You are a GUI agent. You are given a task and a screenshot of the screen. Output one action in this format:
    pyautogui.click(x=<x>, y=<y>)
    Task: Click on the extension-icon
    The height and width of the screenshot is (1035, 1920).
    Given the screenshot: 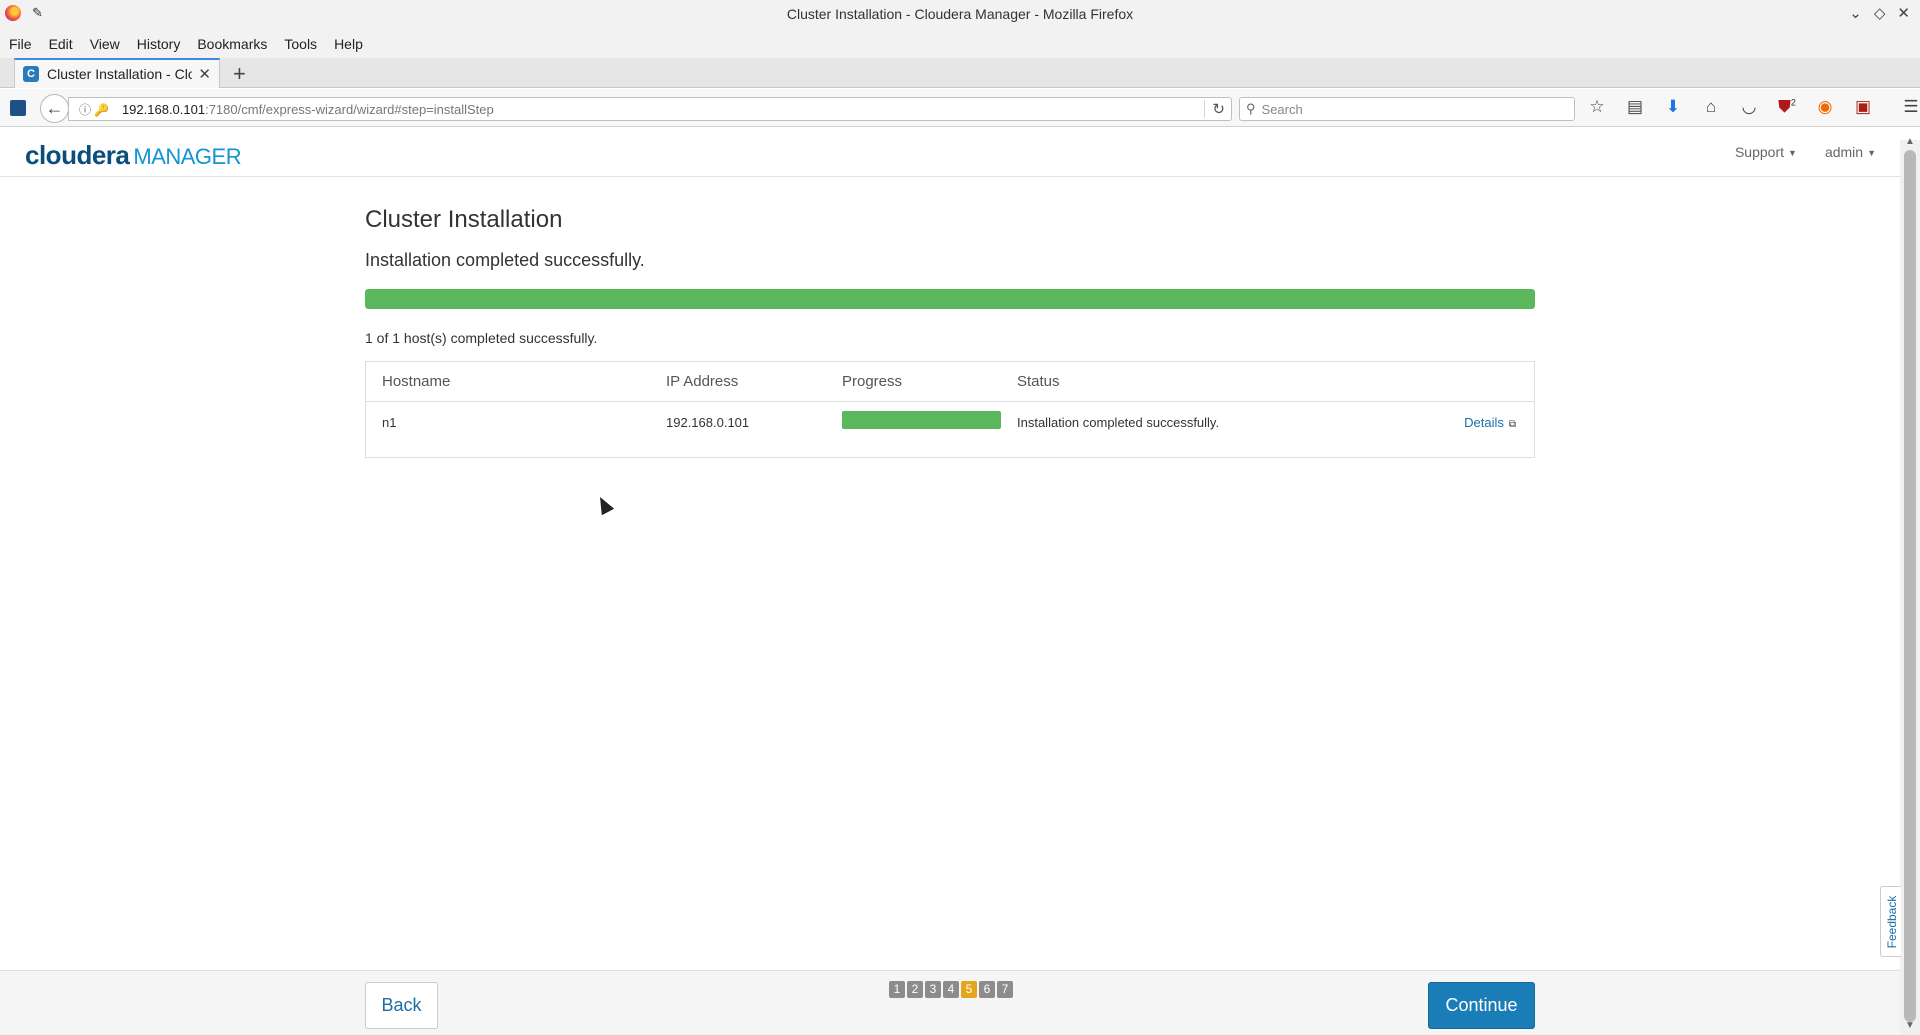 What is the action you would take?
    pyautogui.click(x=18, y=108)
    